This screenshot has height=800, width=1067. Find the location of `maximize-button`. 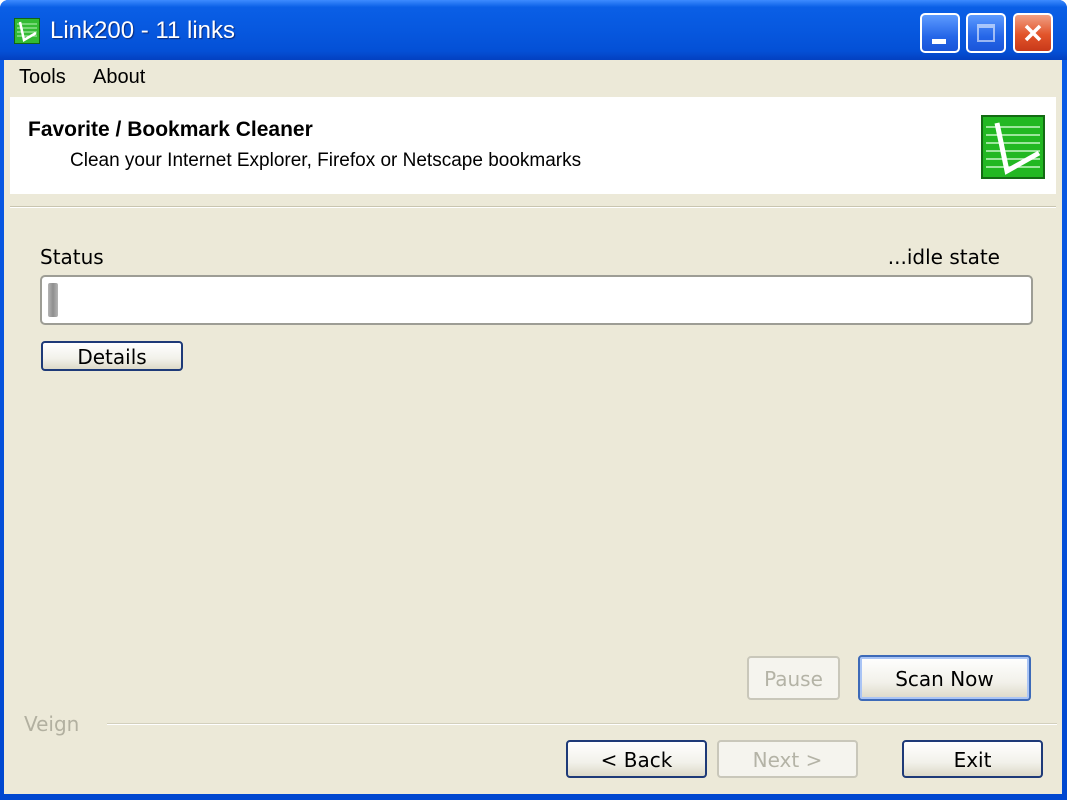

maximize-button is located at coordinates (986, 33).